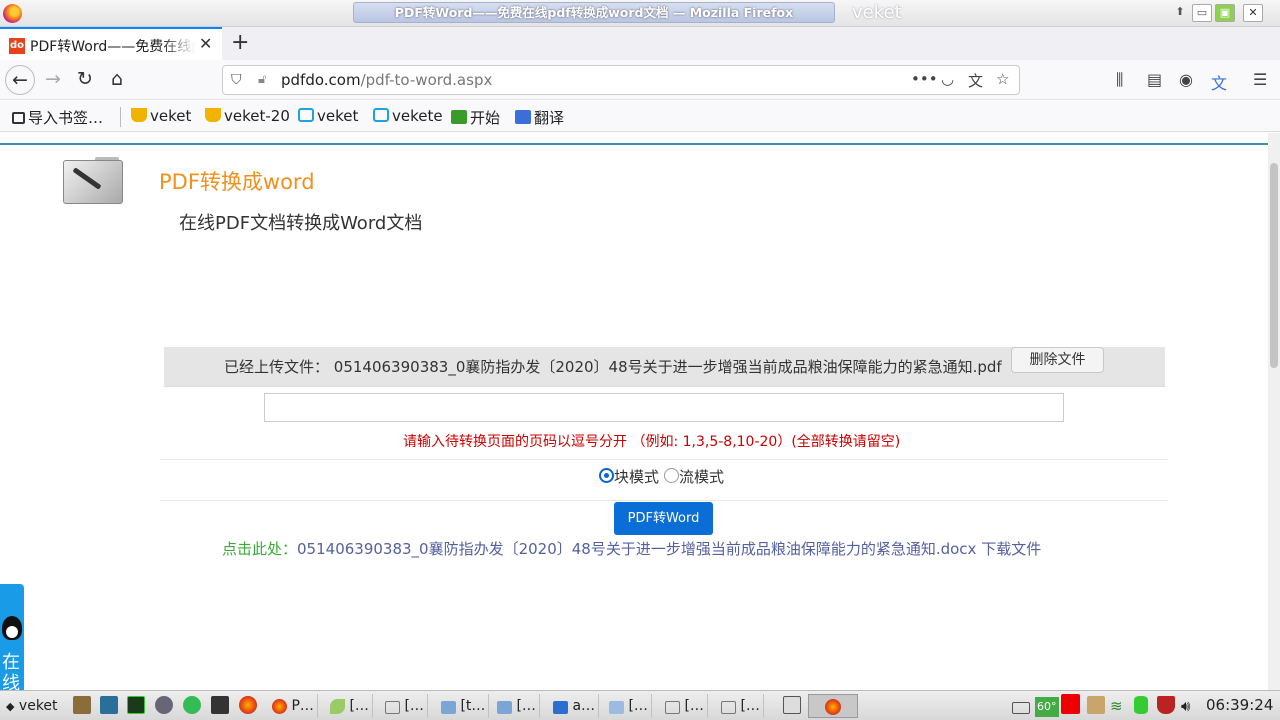 The height and width of the screenshot is (720, 1280). I want to click on security-tray, so click(1166, 706).